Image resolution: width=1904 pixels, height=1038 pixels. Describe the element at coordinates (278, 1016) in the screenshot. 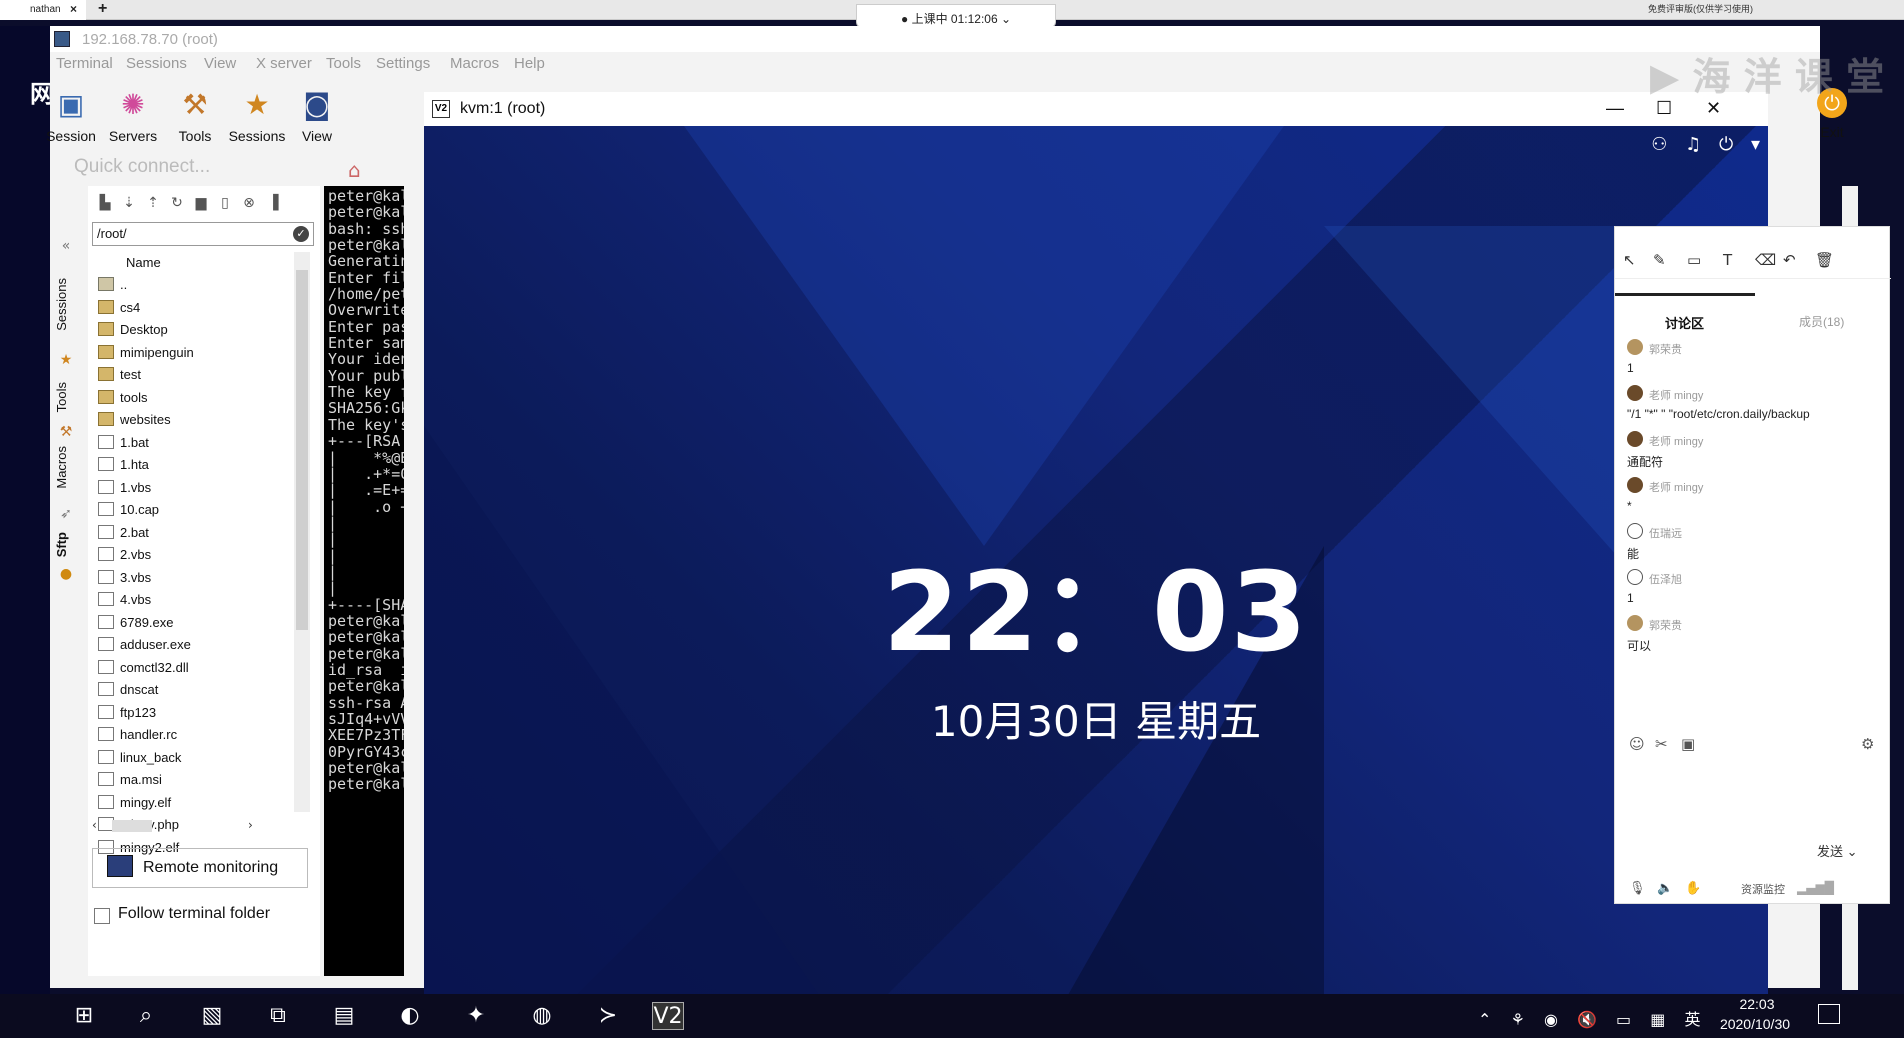

I see `virtualbox-icon: ⧉` at that location.